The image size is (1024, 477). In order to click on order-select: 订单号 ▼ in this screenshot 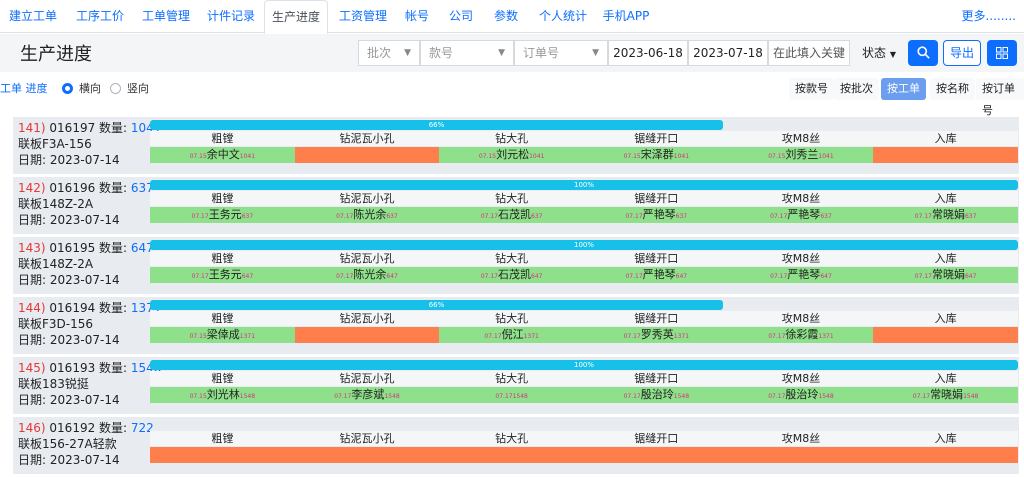, I will do `click(561, 53)`.